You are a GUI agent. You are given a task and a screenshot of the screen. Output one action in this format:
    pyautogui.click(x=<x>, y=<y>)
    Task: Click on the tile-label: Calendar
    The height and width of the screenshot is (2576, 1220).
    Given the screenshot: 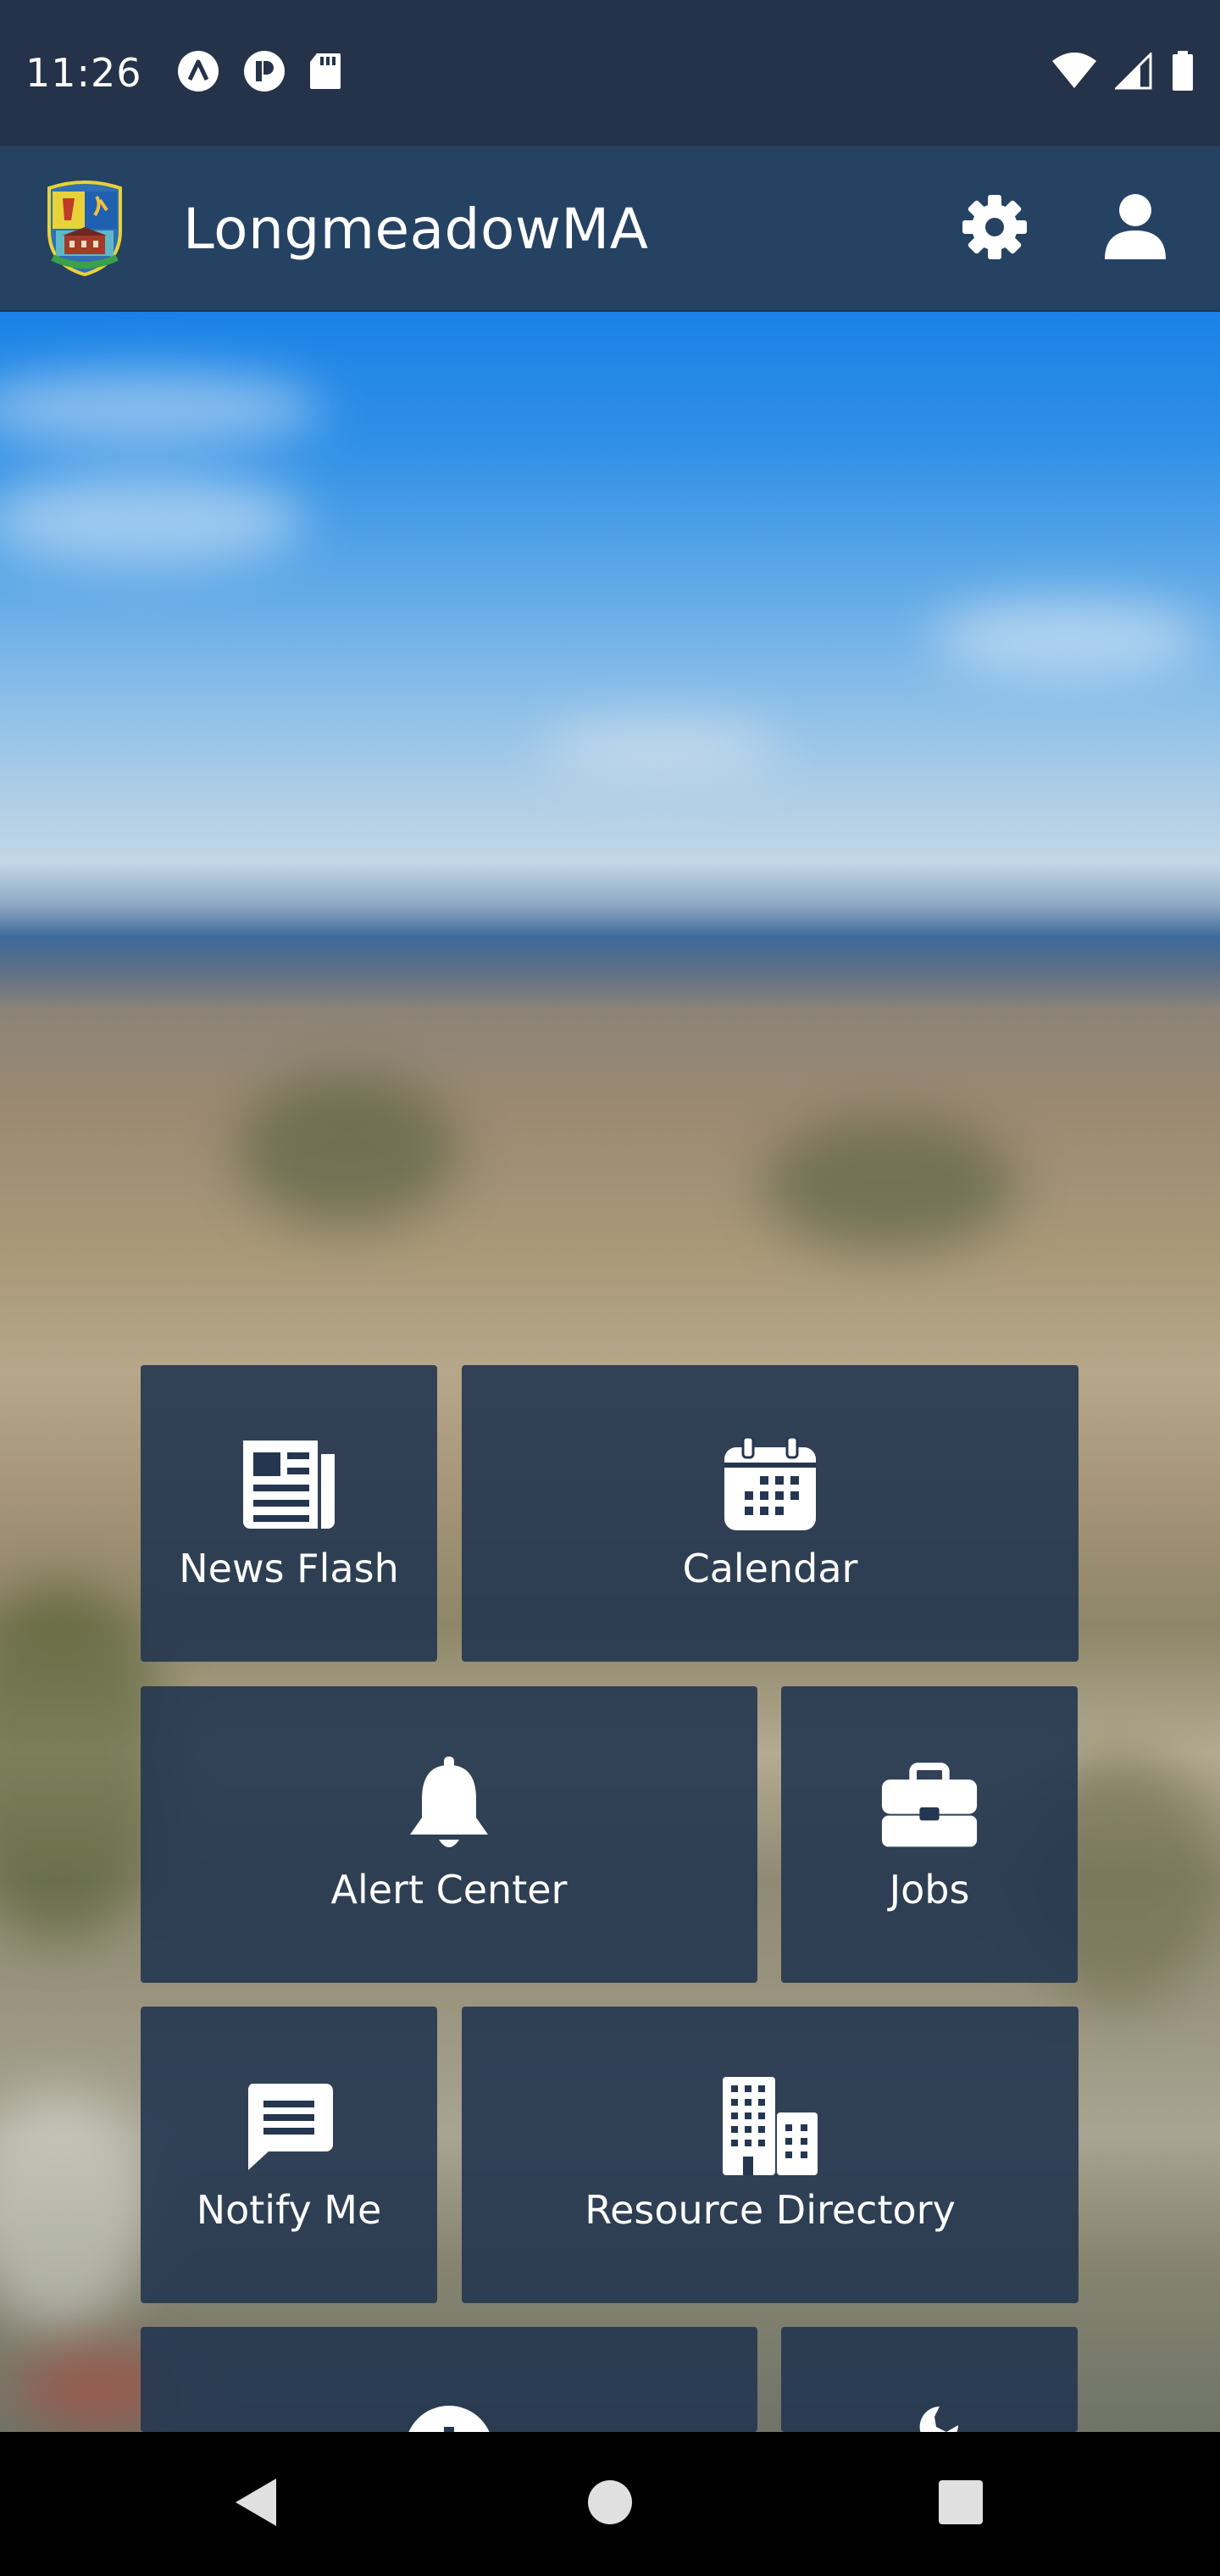 What is the action you would take?
    pyautogui.click(x=770, y=1568)
    